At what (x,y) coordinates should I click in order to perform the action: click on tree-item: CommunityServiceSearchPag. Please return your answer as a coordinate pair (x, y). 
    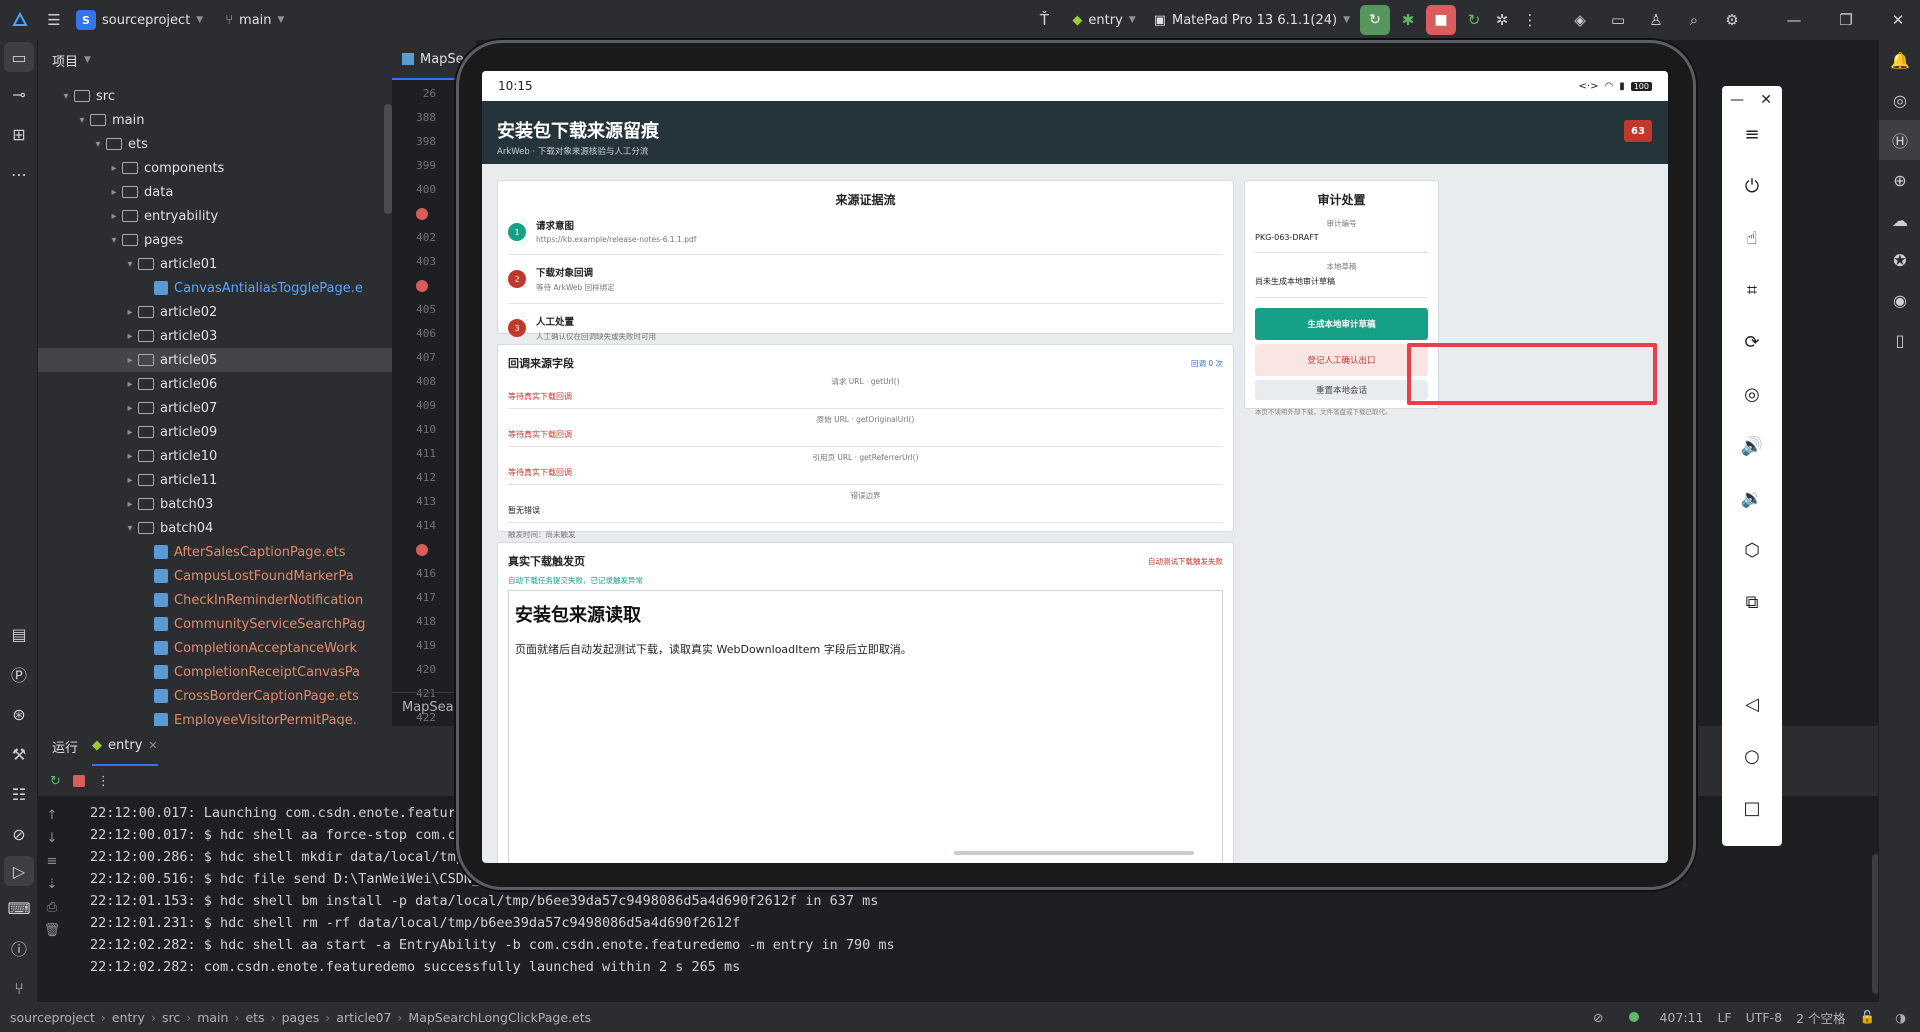
    Looking at the image, I should click on (215, 624).